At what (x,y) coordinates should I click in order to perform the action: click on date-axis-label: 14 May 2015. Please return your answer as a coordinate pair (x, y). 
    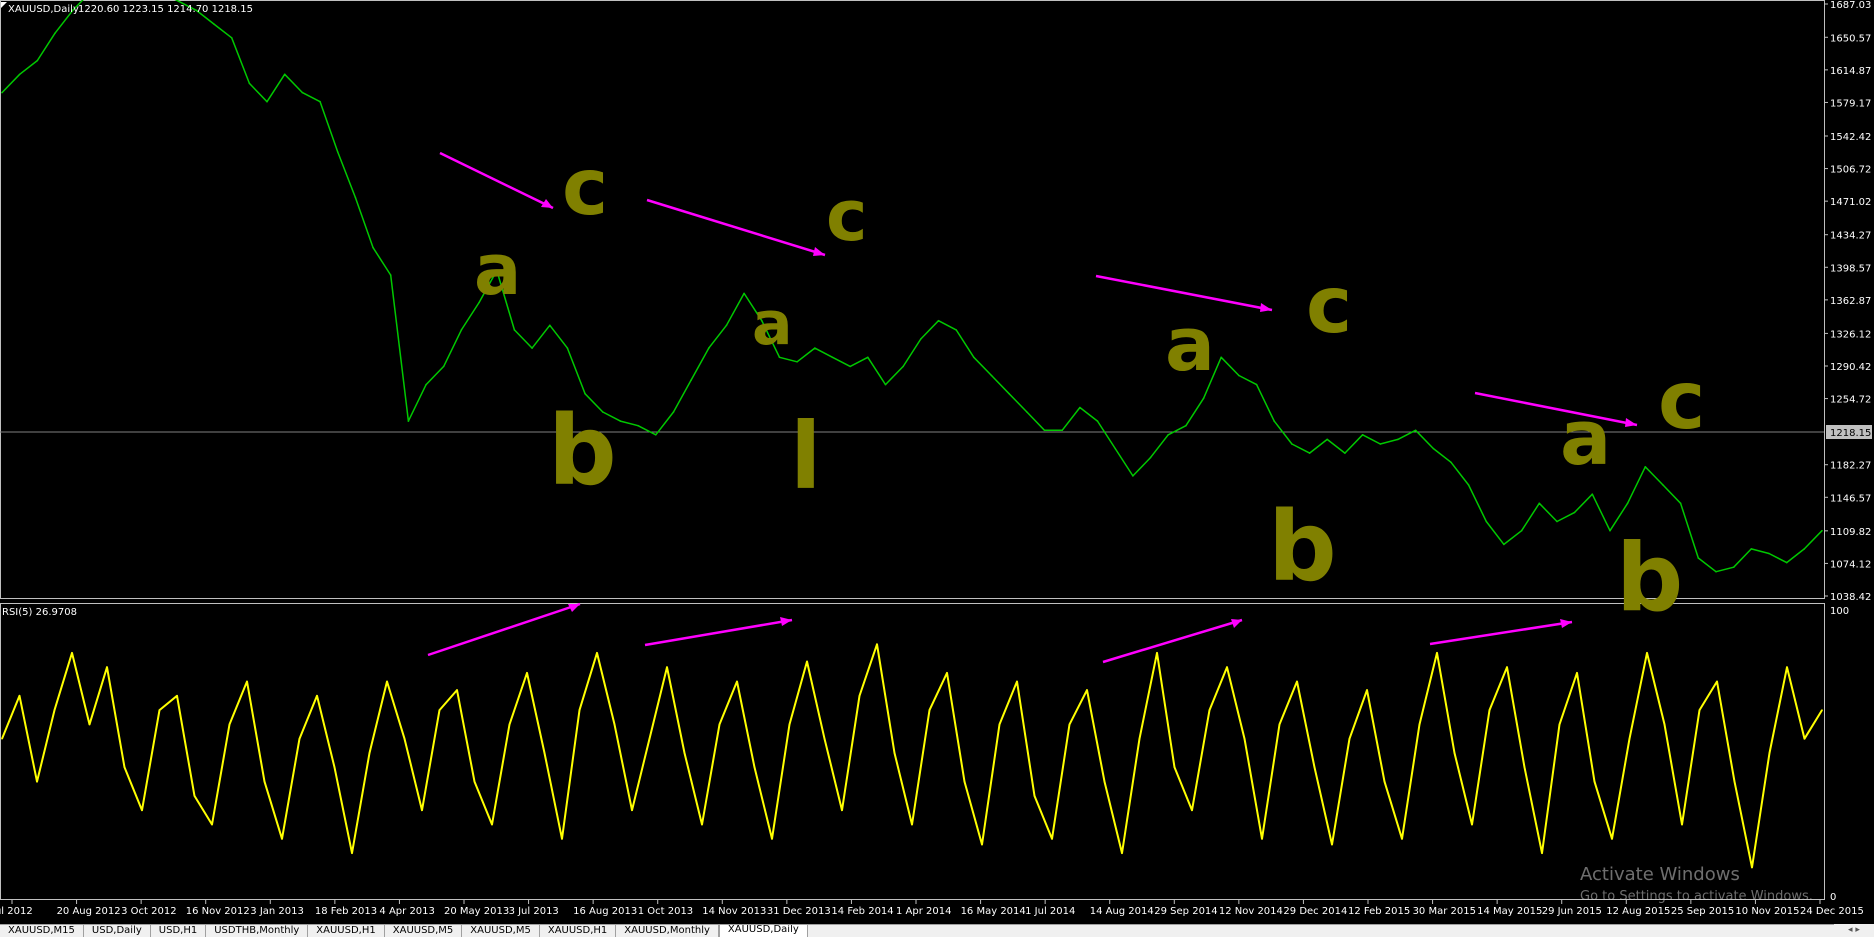
    Looking at the image, I should click on (1509, 911).